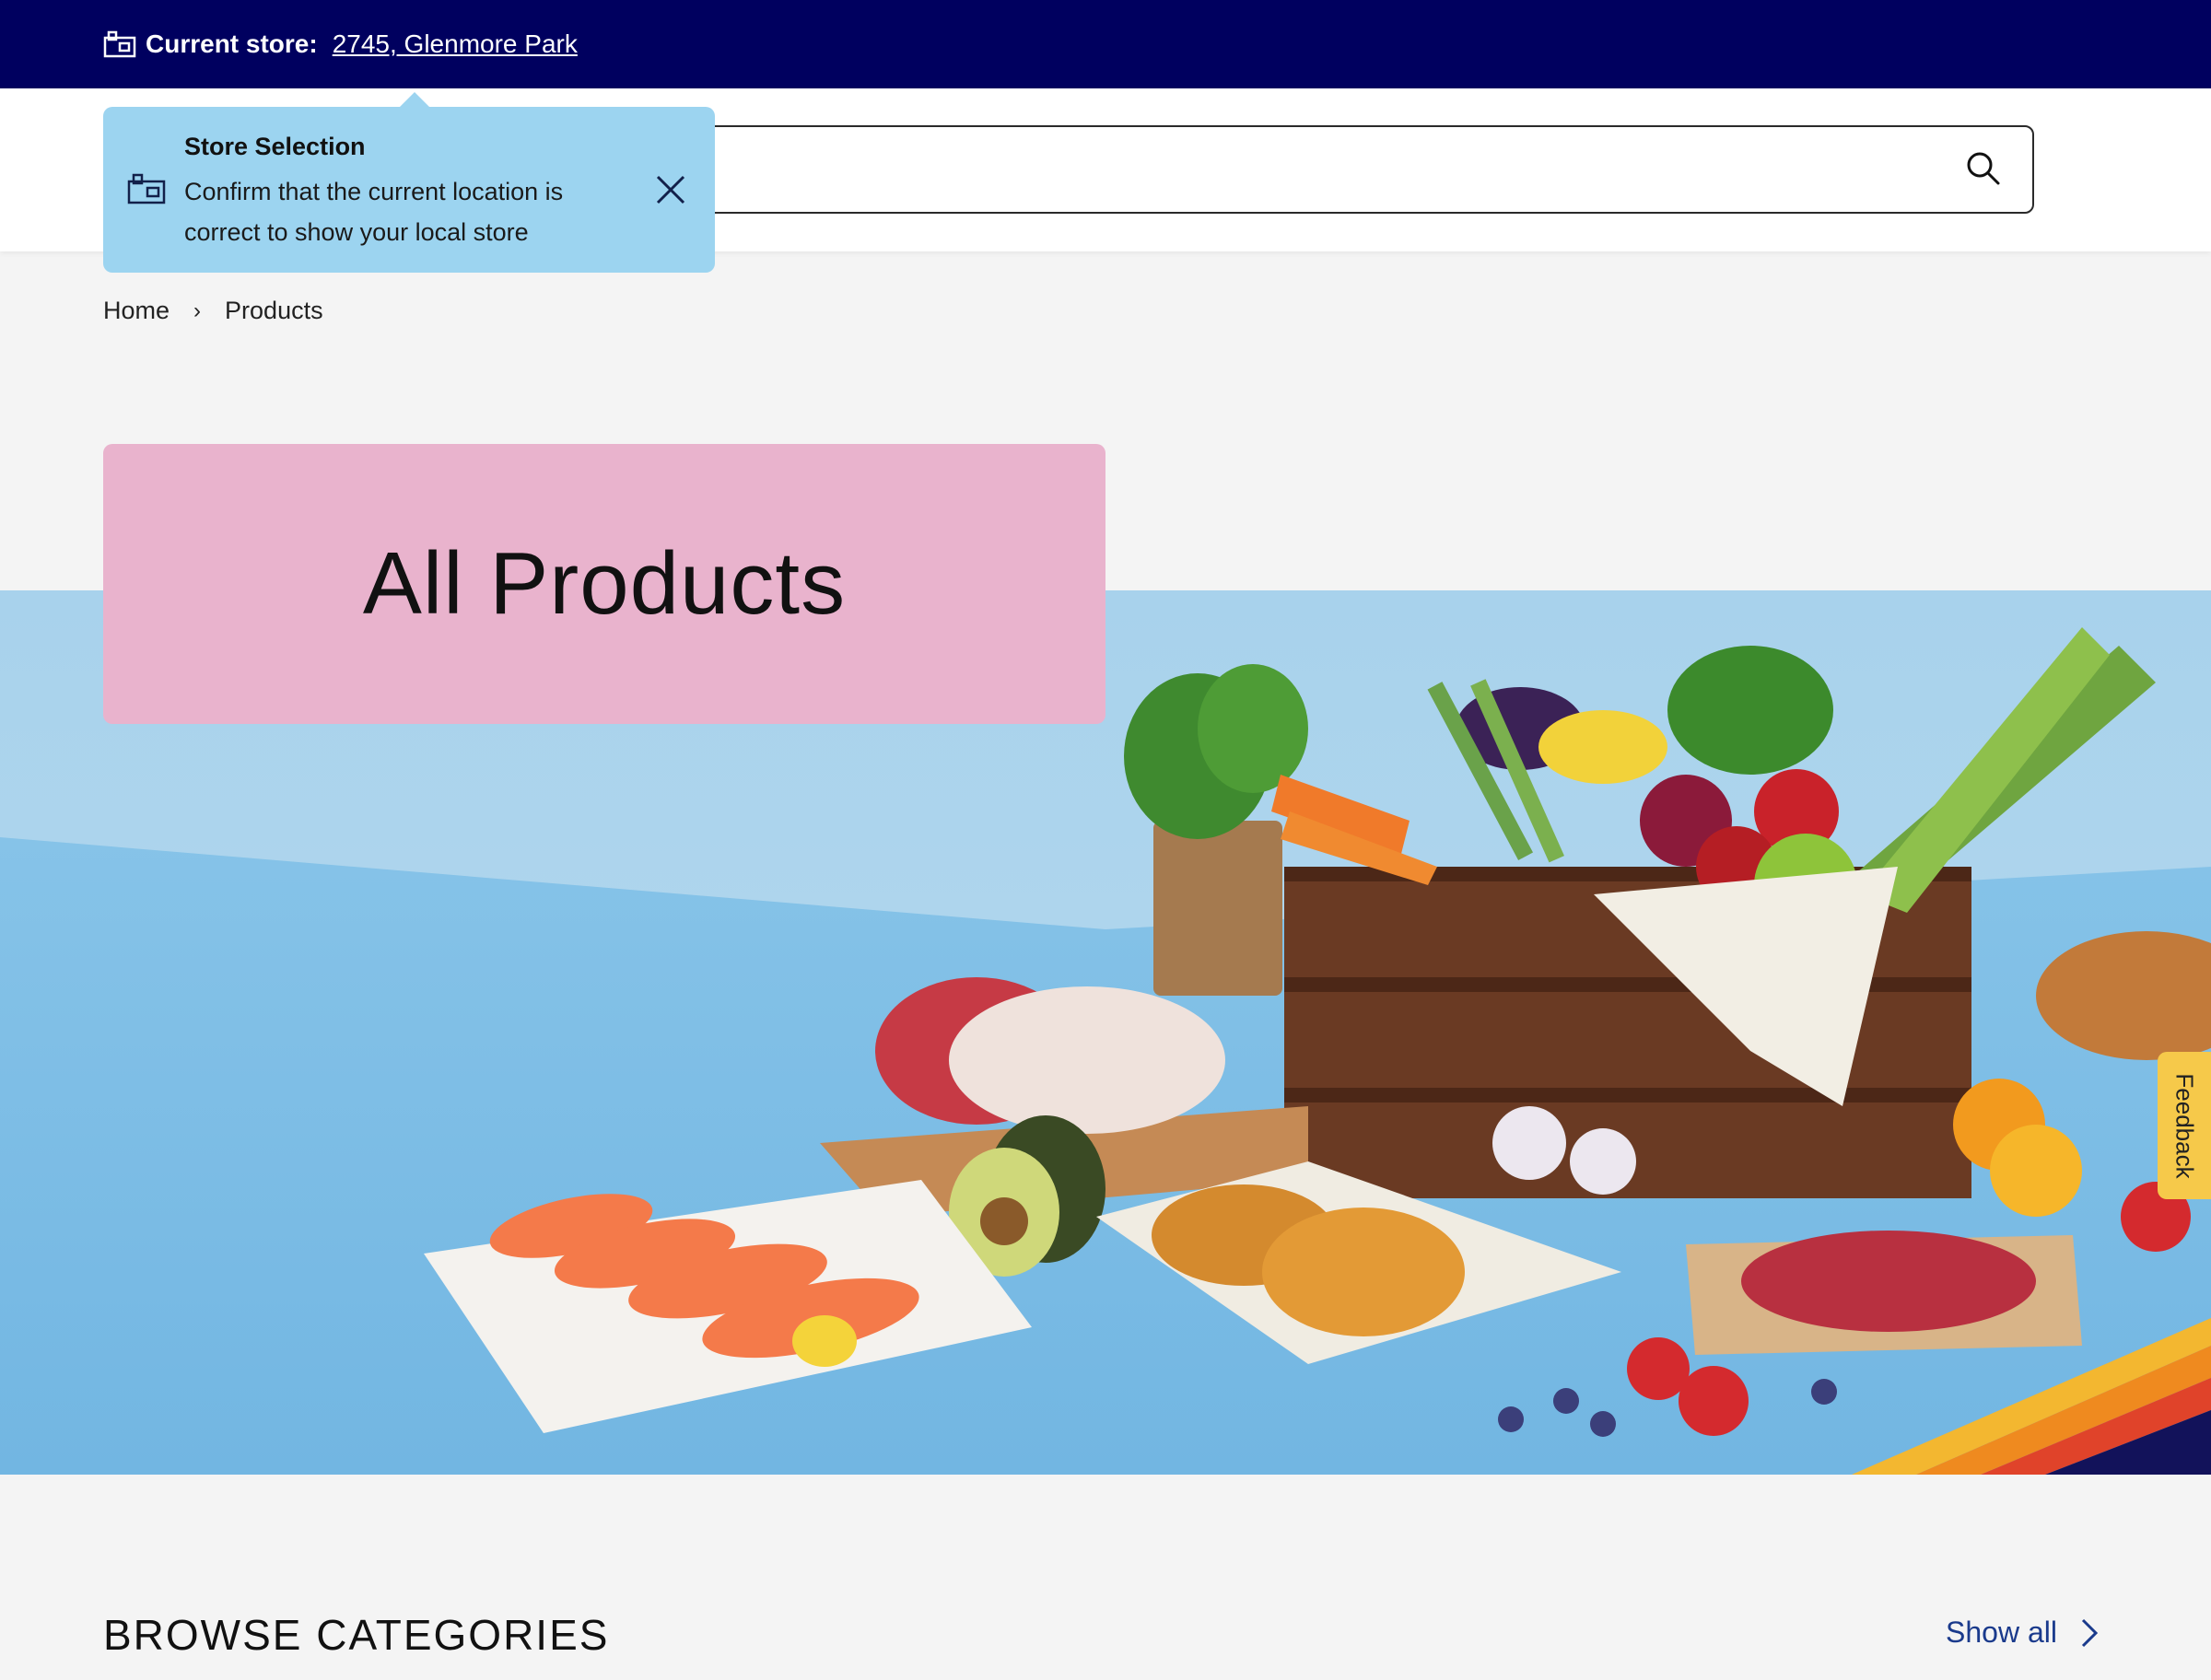  What do you see at coordinates (670, 189) in the screenshot?
I see `tooltip-close-button` at bounding box center [670, 189].